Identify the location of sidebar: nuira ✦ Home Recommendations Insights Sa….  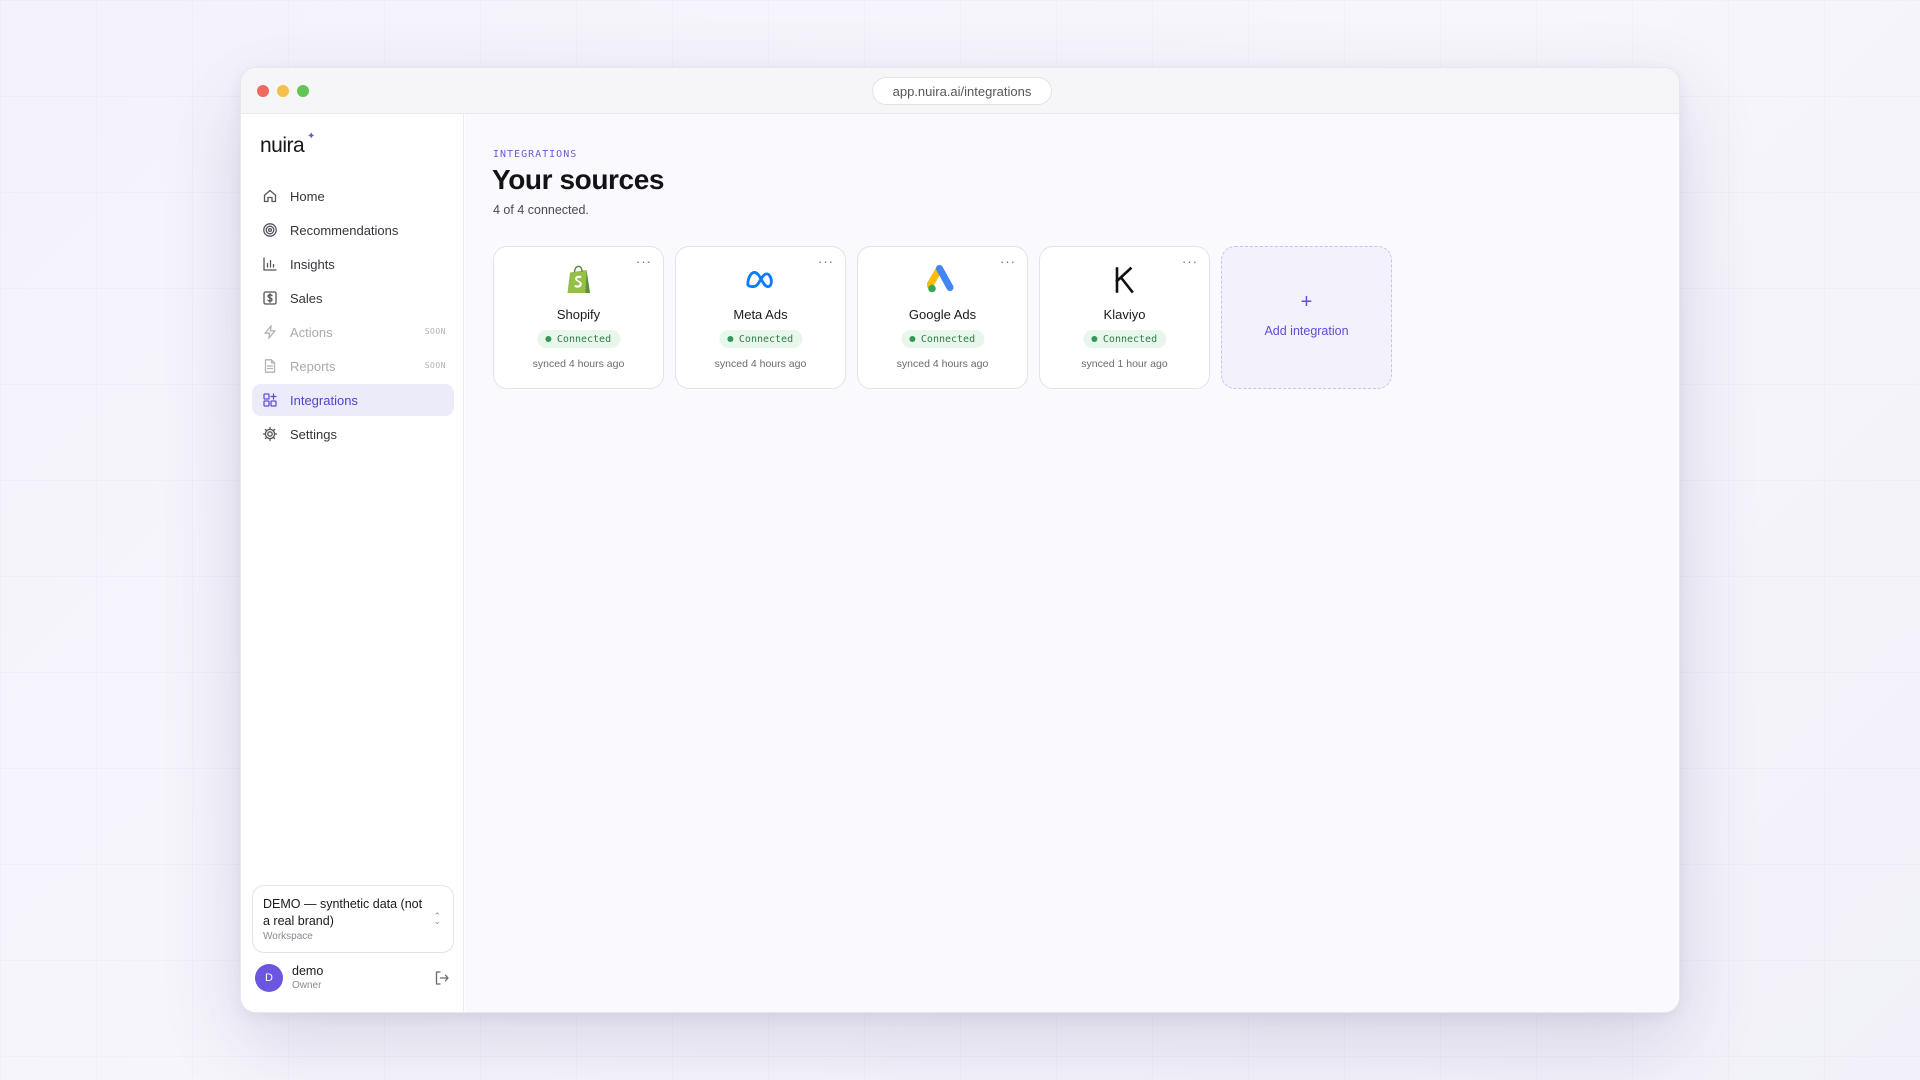
(352, 563).